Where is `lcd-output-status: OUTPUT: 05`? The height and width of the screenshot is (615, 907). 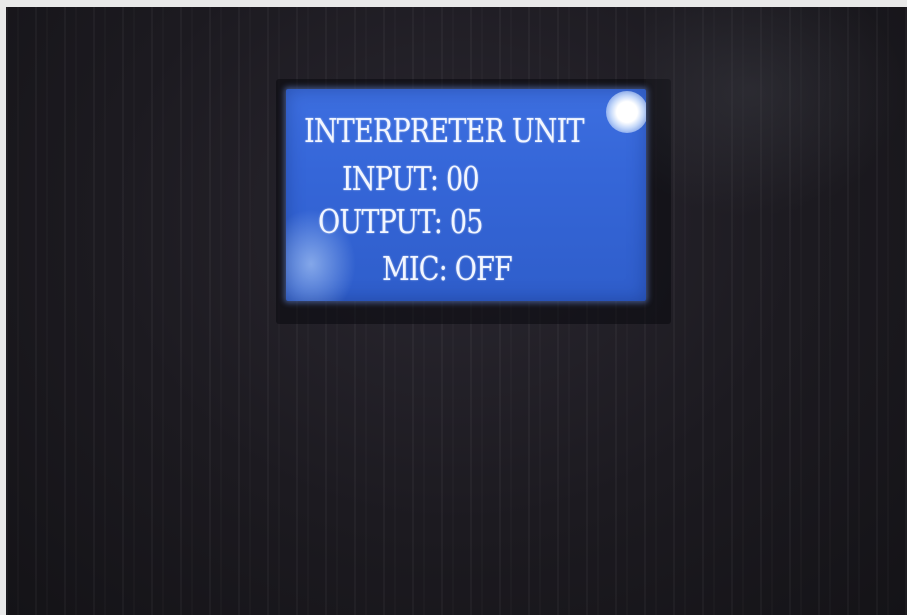
lcd-output-status: OUTPUT: 05 is located at coordinates (400, 221).